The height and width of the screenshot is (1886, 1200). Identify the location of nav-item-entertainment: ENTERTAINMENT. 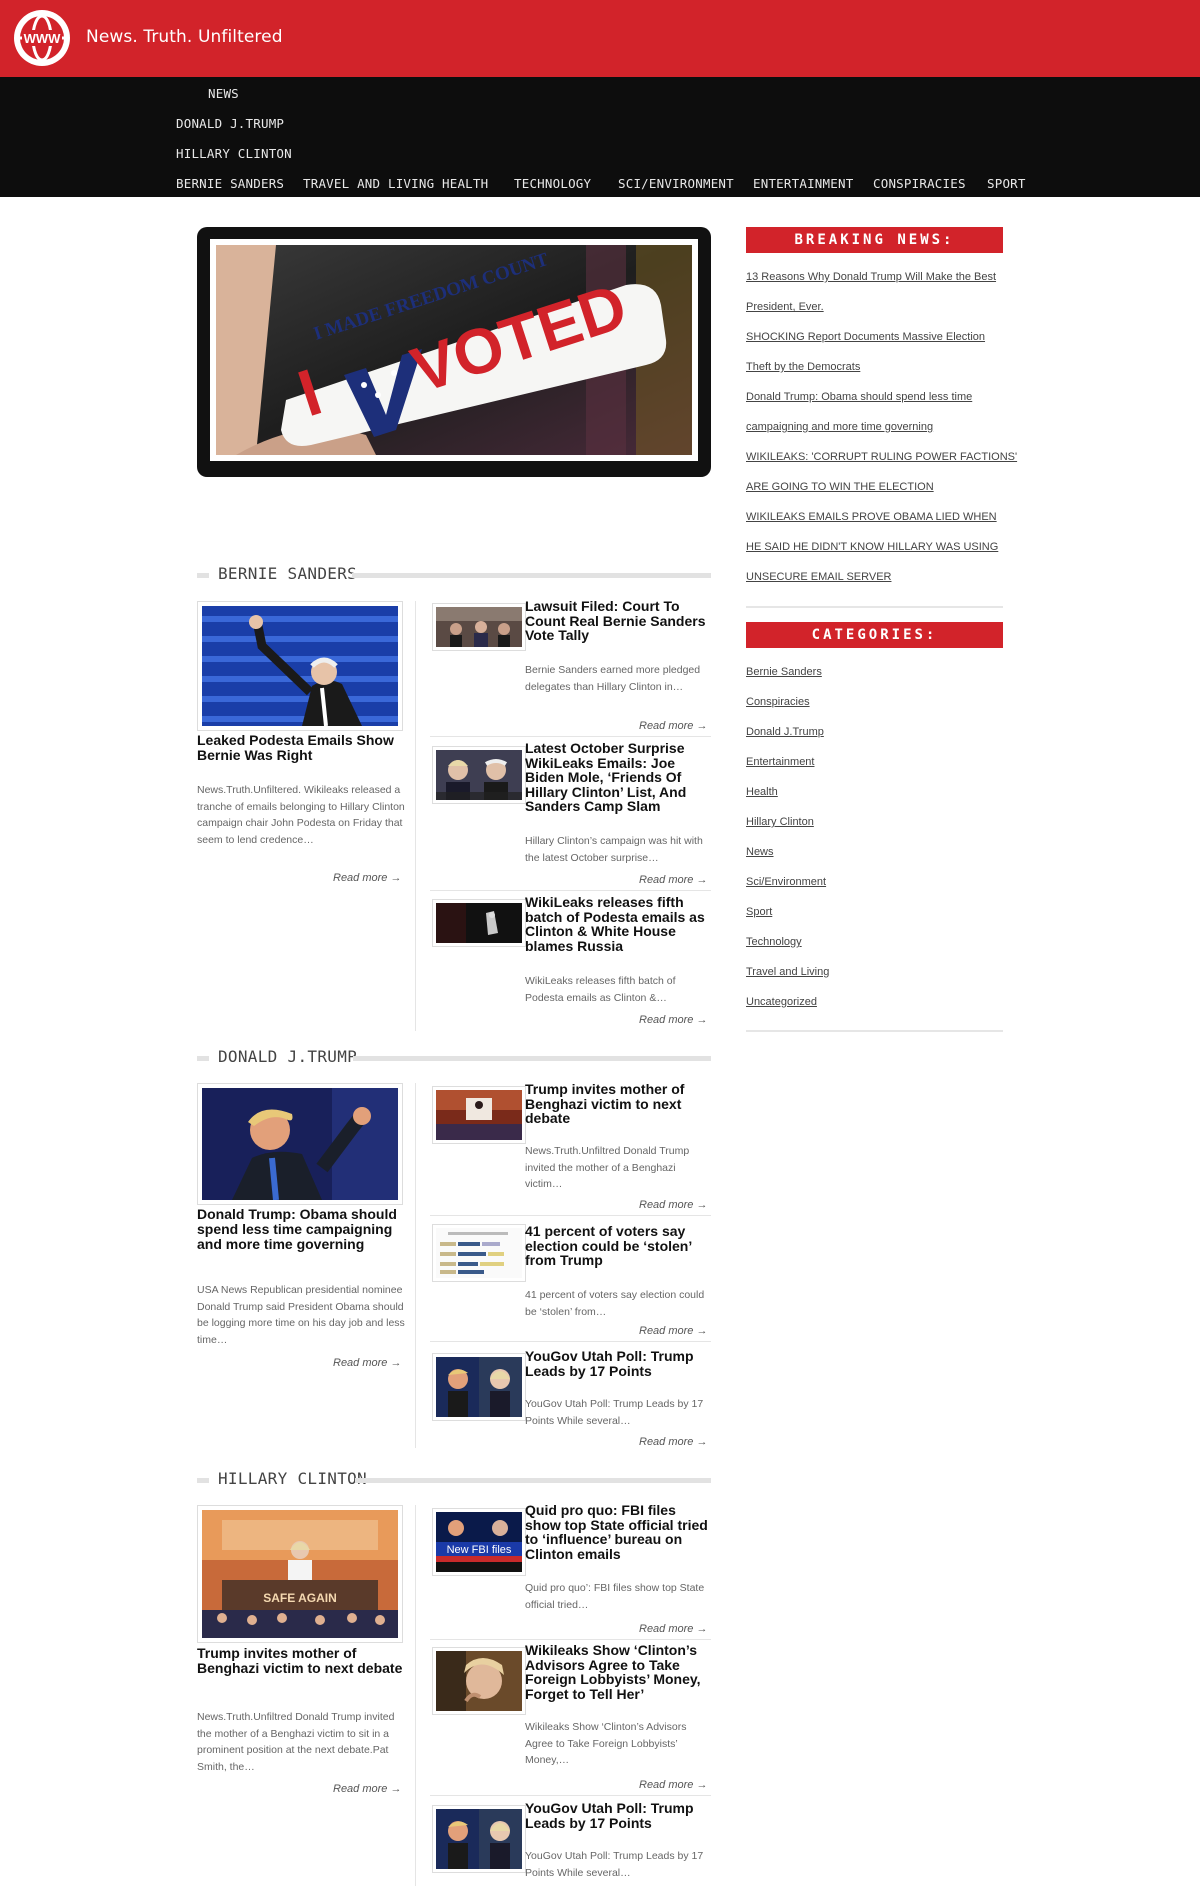
(803, 183).